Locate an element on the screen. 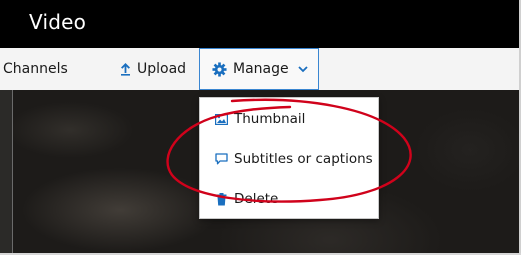  left-panel-edge is located at coordinates (6, 171).